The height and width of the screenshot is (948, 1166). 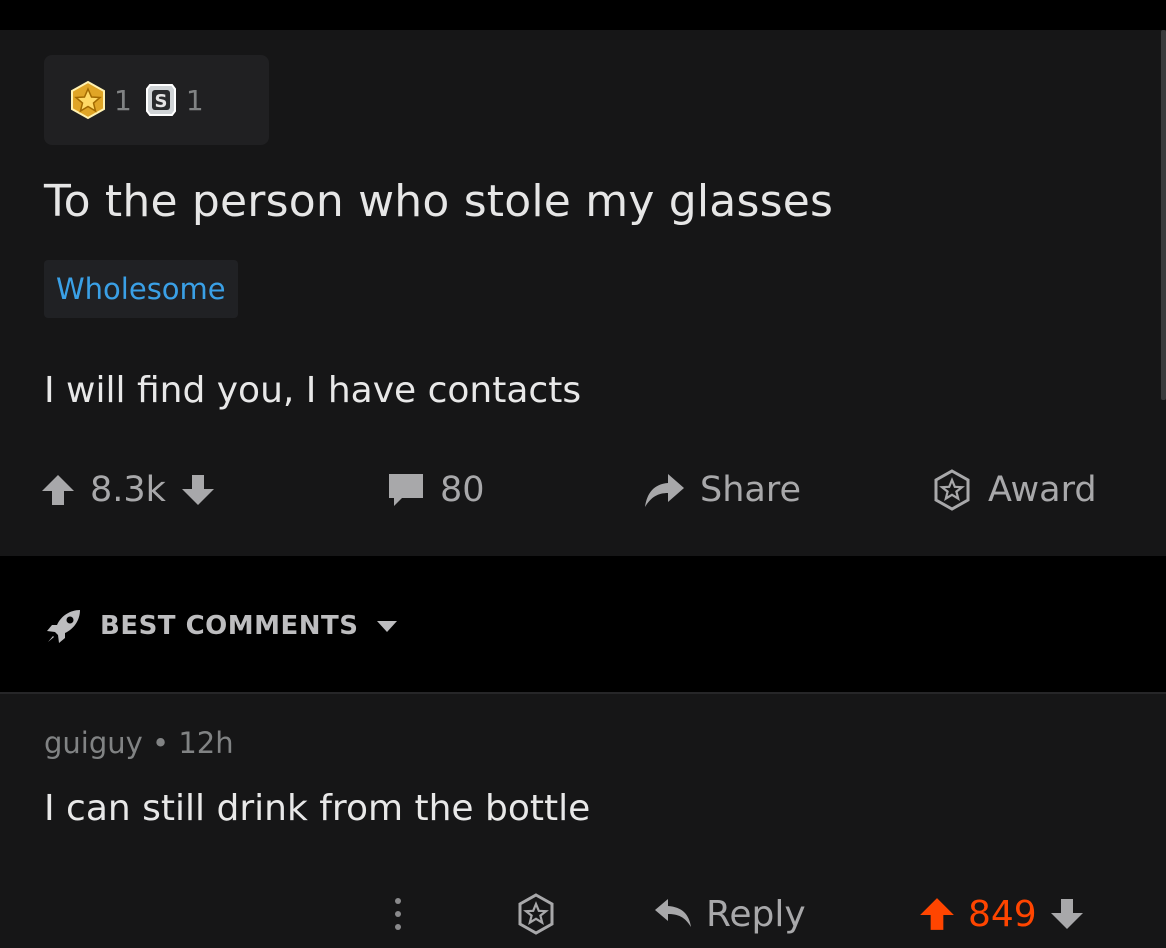 I want to click on comment-award-button, so click(x=536, y=914).